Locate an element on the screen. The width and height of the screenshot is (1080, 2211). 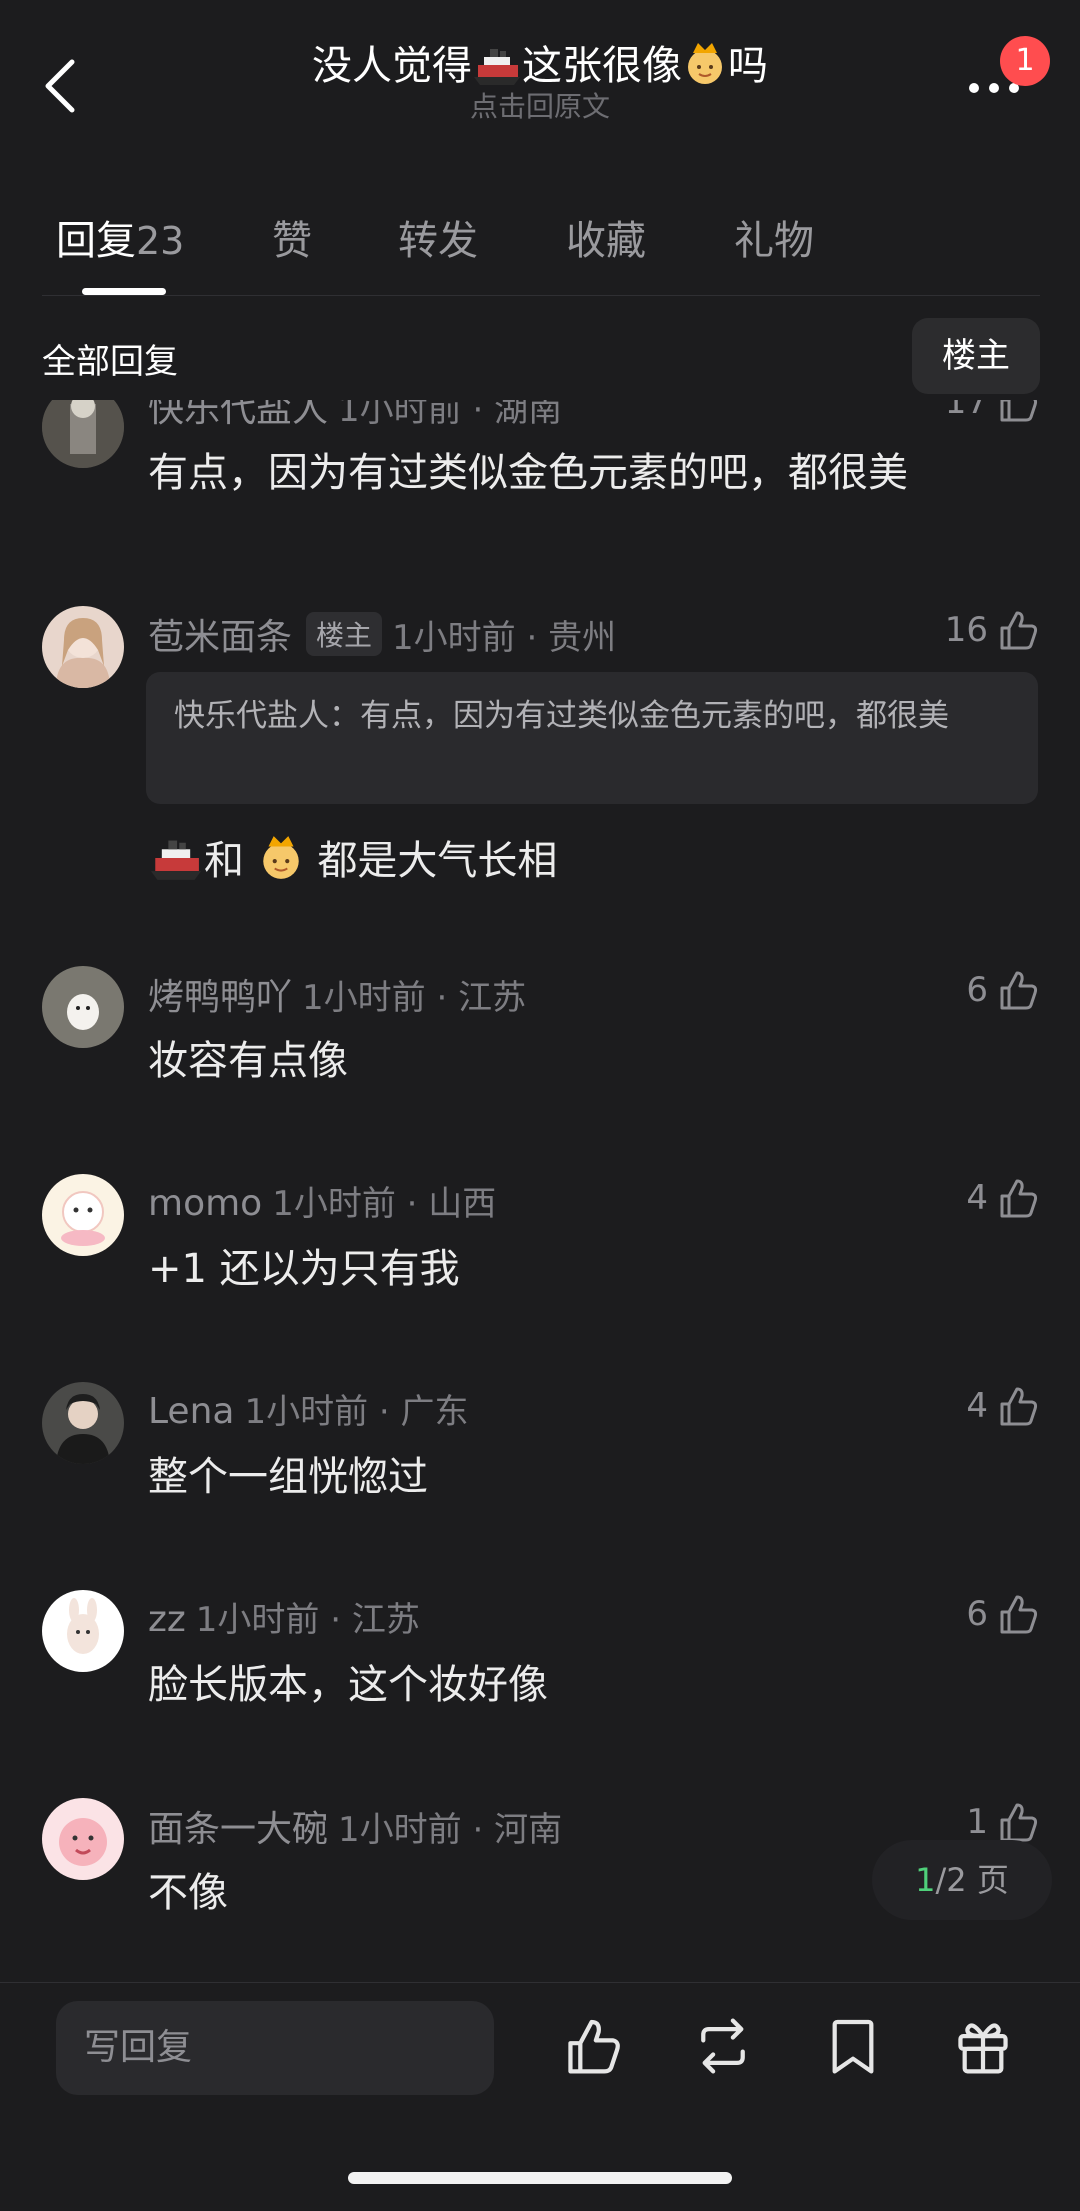
tab-label: 回复 is located at coordinates (96, 241).